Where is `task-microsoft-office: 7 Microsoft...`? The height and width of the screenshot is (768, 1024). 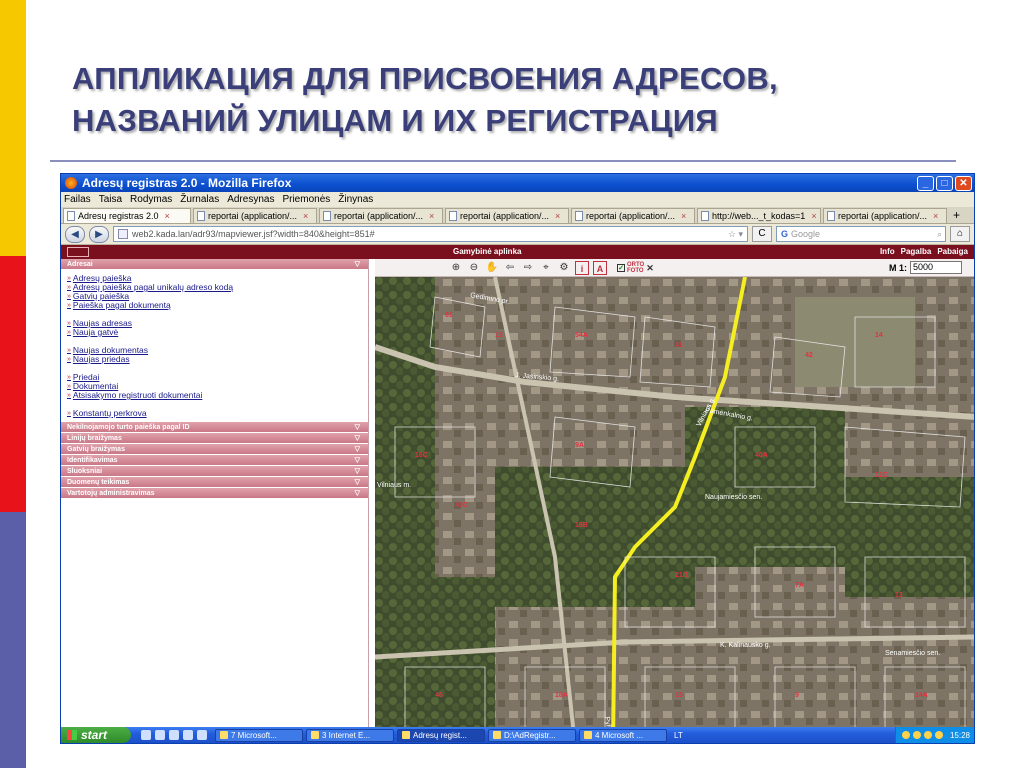 task-microsoft-office: 7 Microsoft... is located at coordinates (259, 735).